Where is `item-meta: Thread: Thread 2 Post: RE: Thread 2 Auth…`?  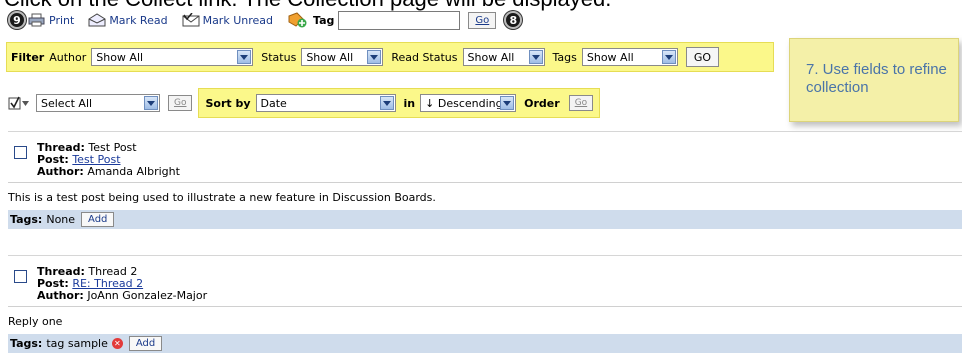
item-meta: Thread: Thread 2 Post: RE: Thread 2 Auth… is located at coordinates (122, 284).